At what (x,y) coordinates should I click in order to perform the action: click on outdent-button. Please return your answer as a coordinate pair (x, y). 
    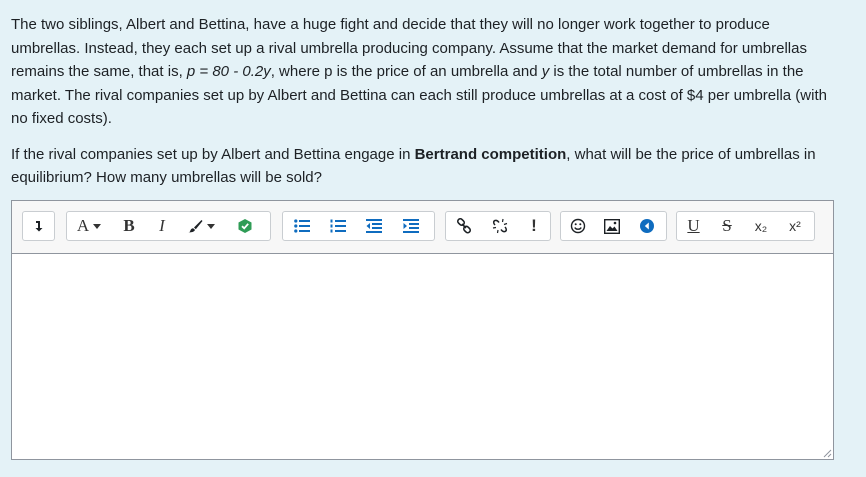
    Looking at the image, I should click on (374, 226).